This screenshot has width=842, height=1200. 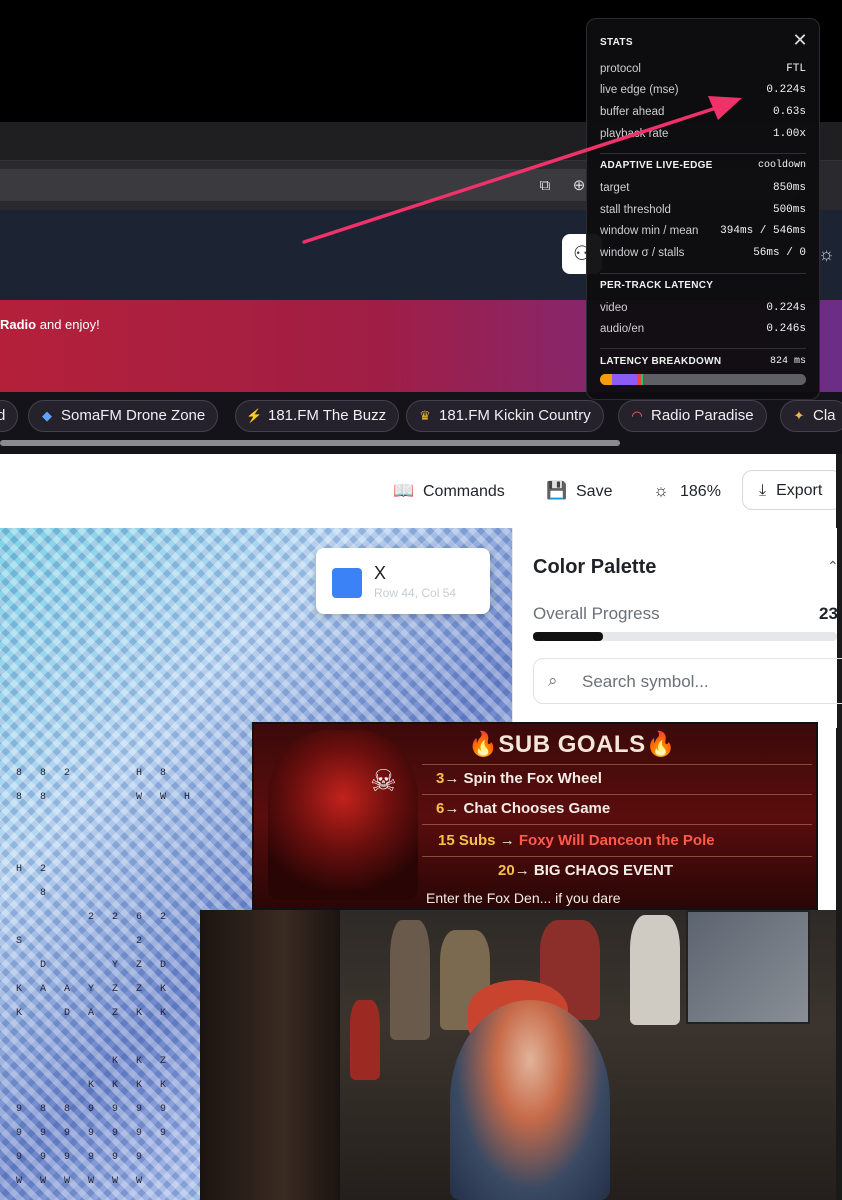 What do you see at coordinates (826, 254) in the screenshot?
I see `theme-toggle-icon: ☼` at bounding box center [826, 254].